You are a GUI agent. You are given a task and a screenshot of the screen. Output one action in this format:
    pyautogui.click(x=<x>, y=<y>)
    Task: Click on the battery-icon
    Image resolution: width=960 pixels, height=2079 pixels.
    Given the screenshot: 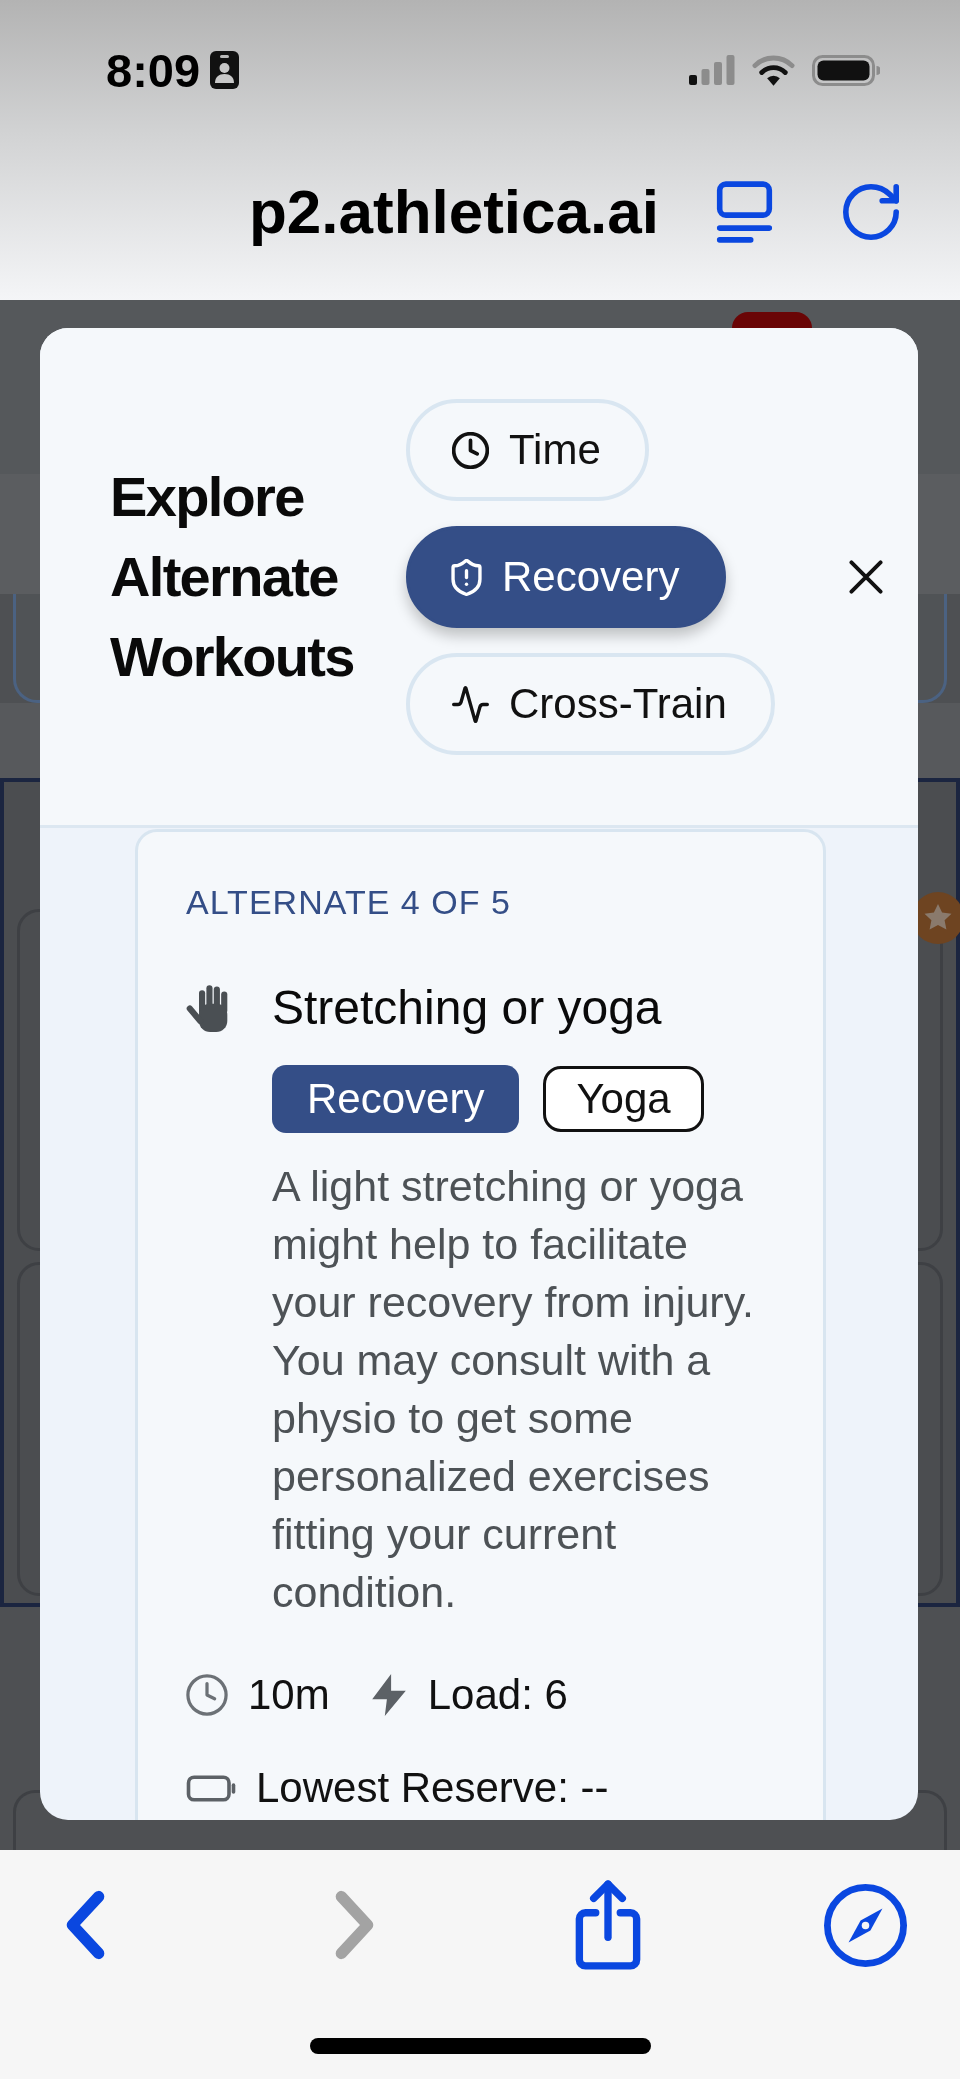 What is the action you would take?
    pyautogui.click(x=211, y=1788)
    